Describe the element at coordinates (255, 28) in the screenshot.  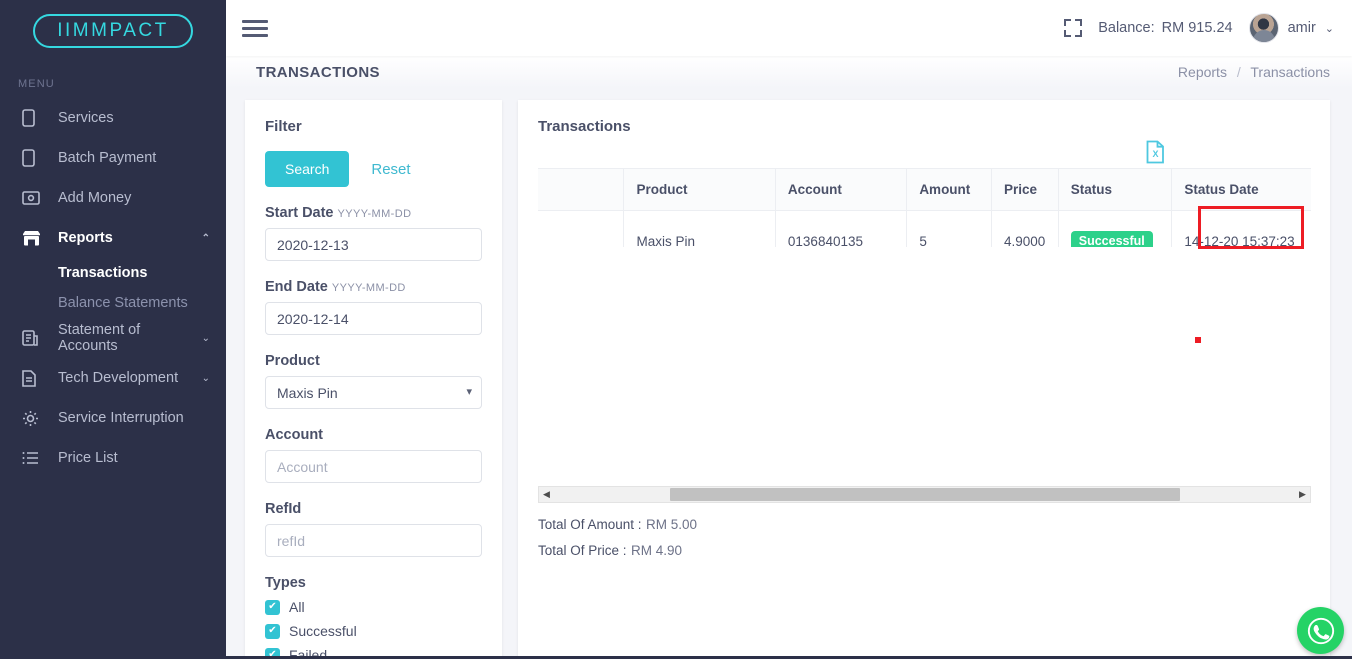
I see `hamburger-menu-icon` at that location.